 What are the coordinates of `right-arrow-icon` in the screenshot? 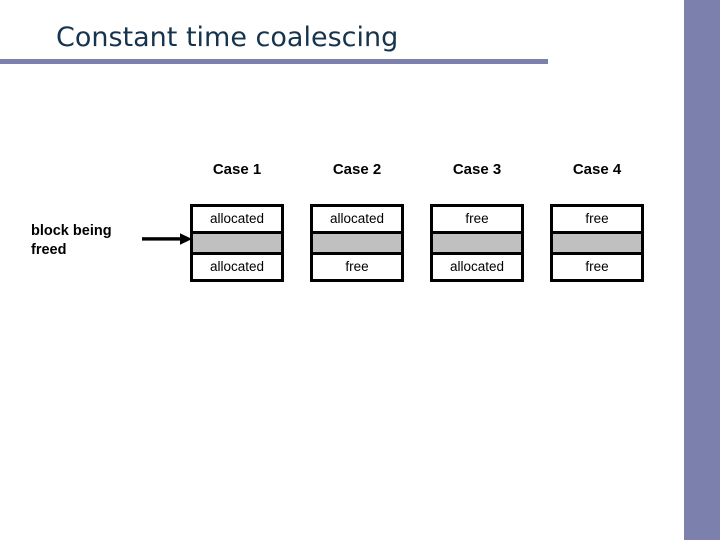 It's located at (167, 239).